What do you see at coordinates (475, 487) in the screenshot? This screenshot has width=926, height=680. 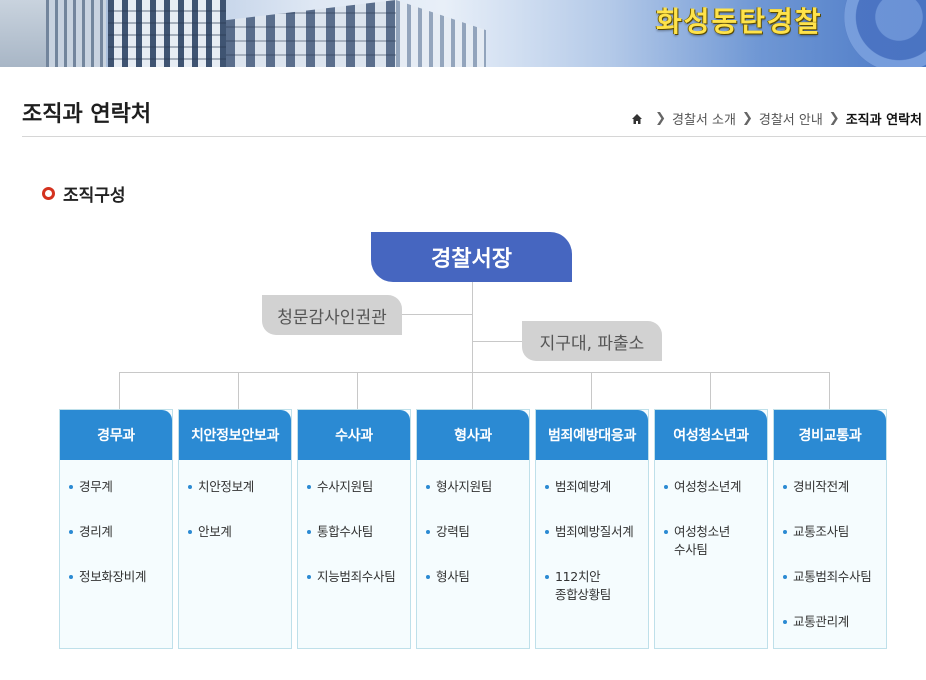 I see `team-item: 형사지원팀` at bounding box center [475, 487].